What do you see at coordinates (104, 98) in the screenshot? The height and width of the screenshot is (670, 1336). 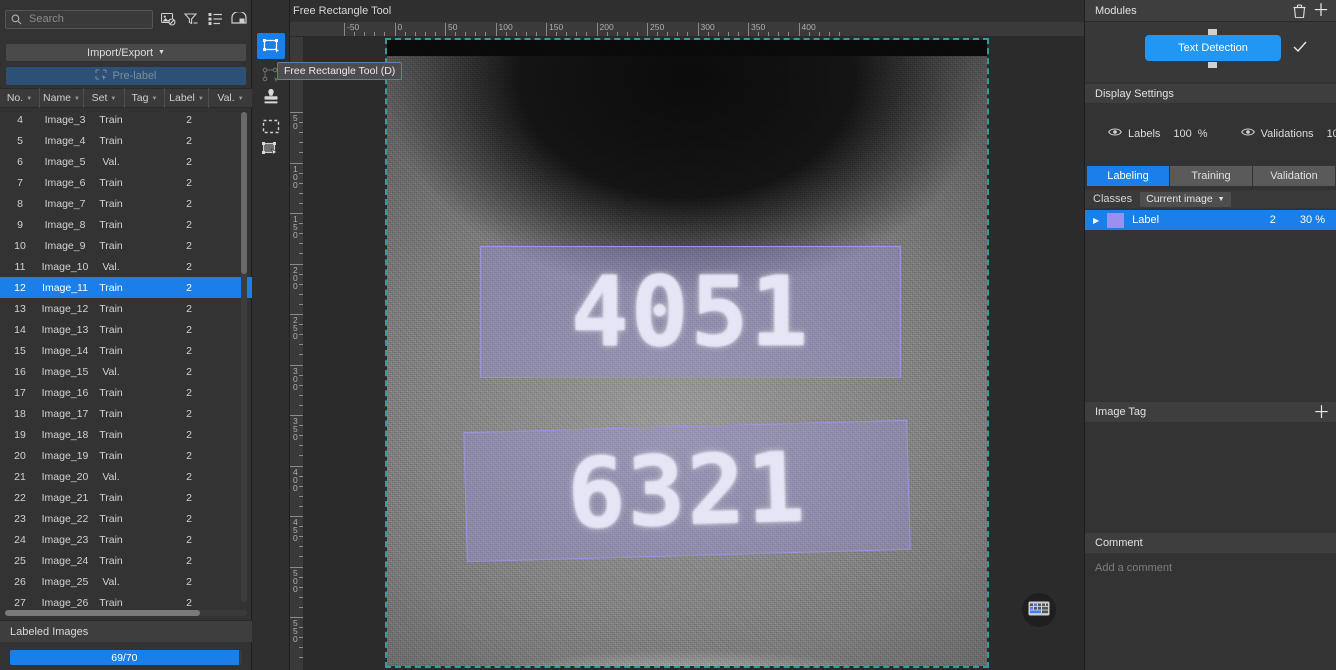 I see `column-header-set: Set ▼` at bounding box center [104, 98].